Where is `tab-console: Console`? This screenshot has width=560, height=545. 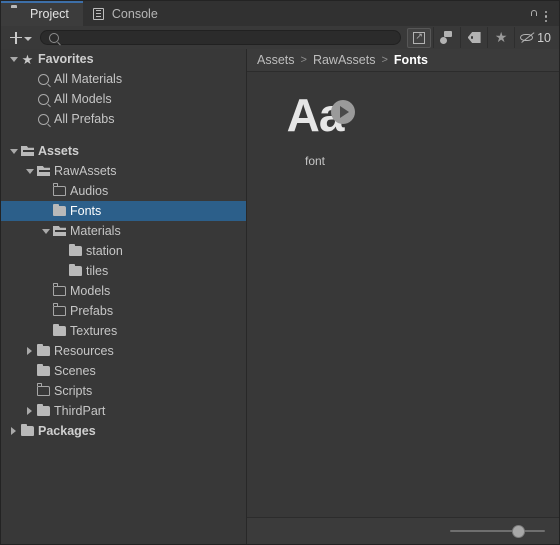 tab-console: Console is located at coordinates (127, 13).